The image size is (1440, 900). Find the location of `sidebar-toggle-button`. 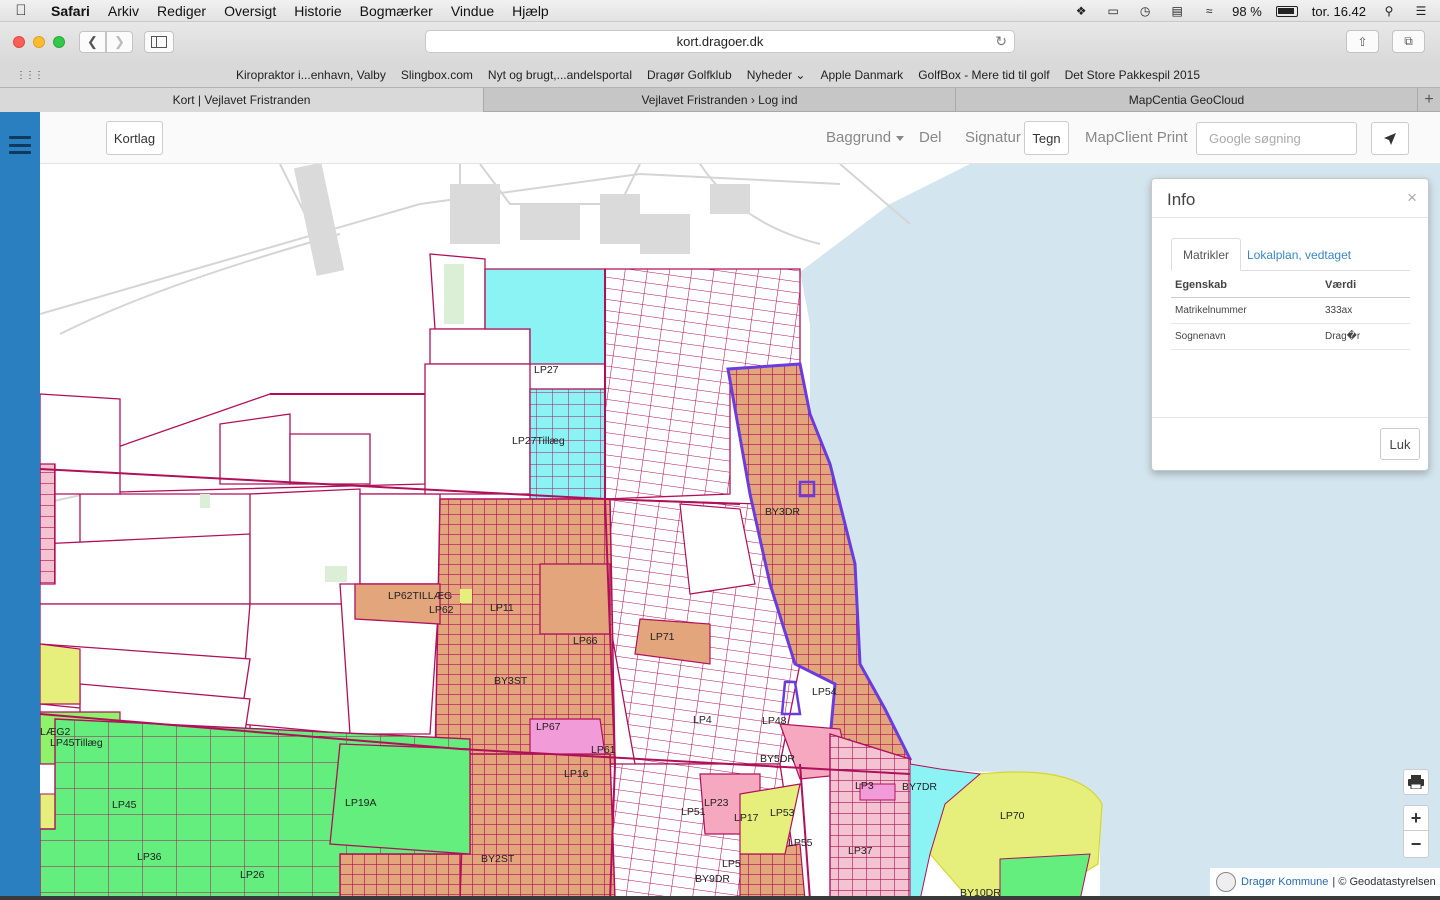

sidebar-toggle-button is located at coordinates (159, 42).